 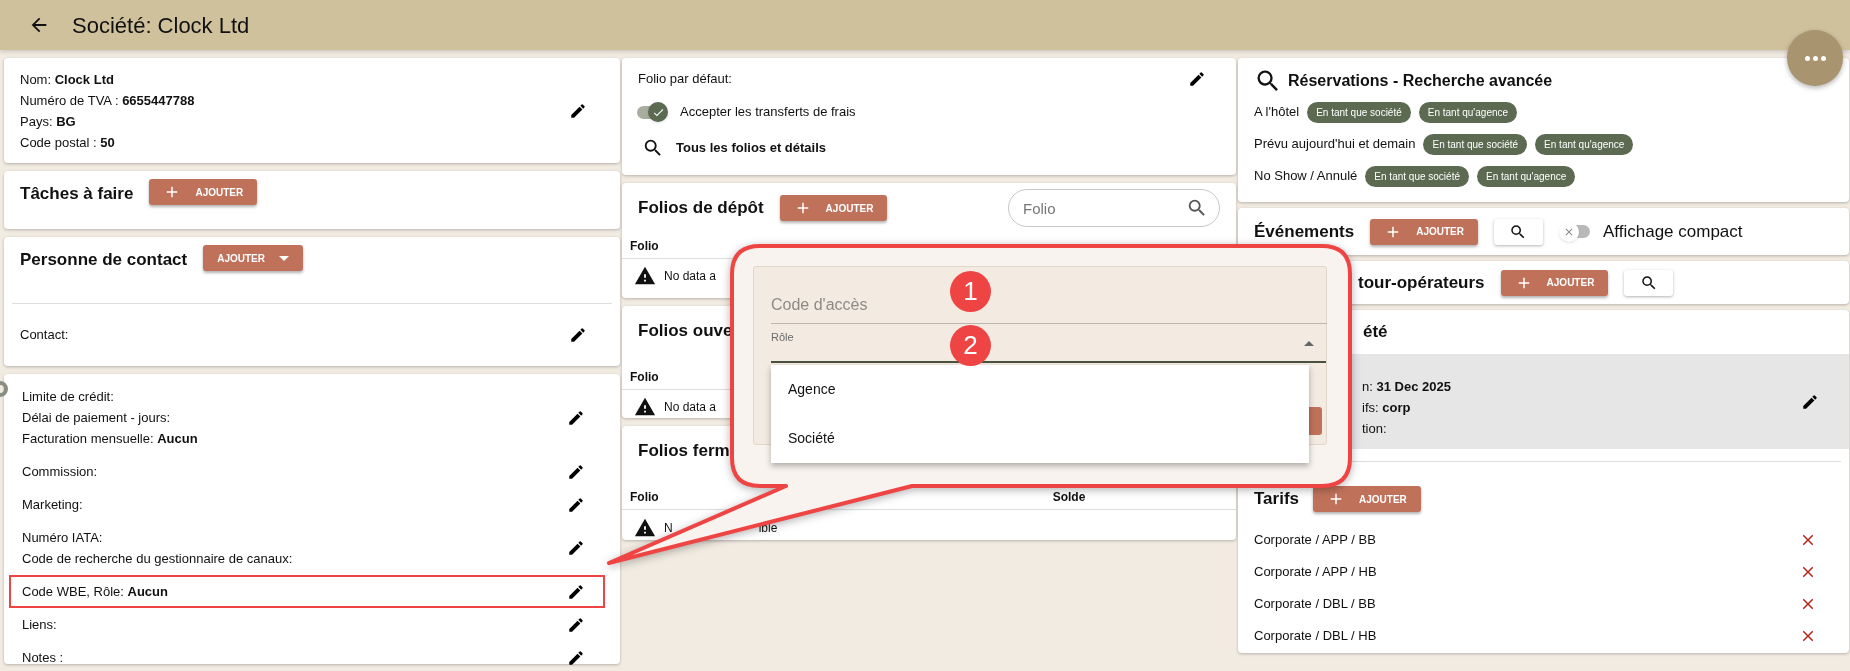 What do you see at coordinates (294, 142) in the screenshot?
I see `company-field: Code postal : 50` at bounding box center [294, 142].